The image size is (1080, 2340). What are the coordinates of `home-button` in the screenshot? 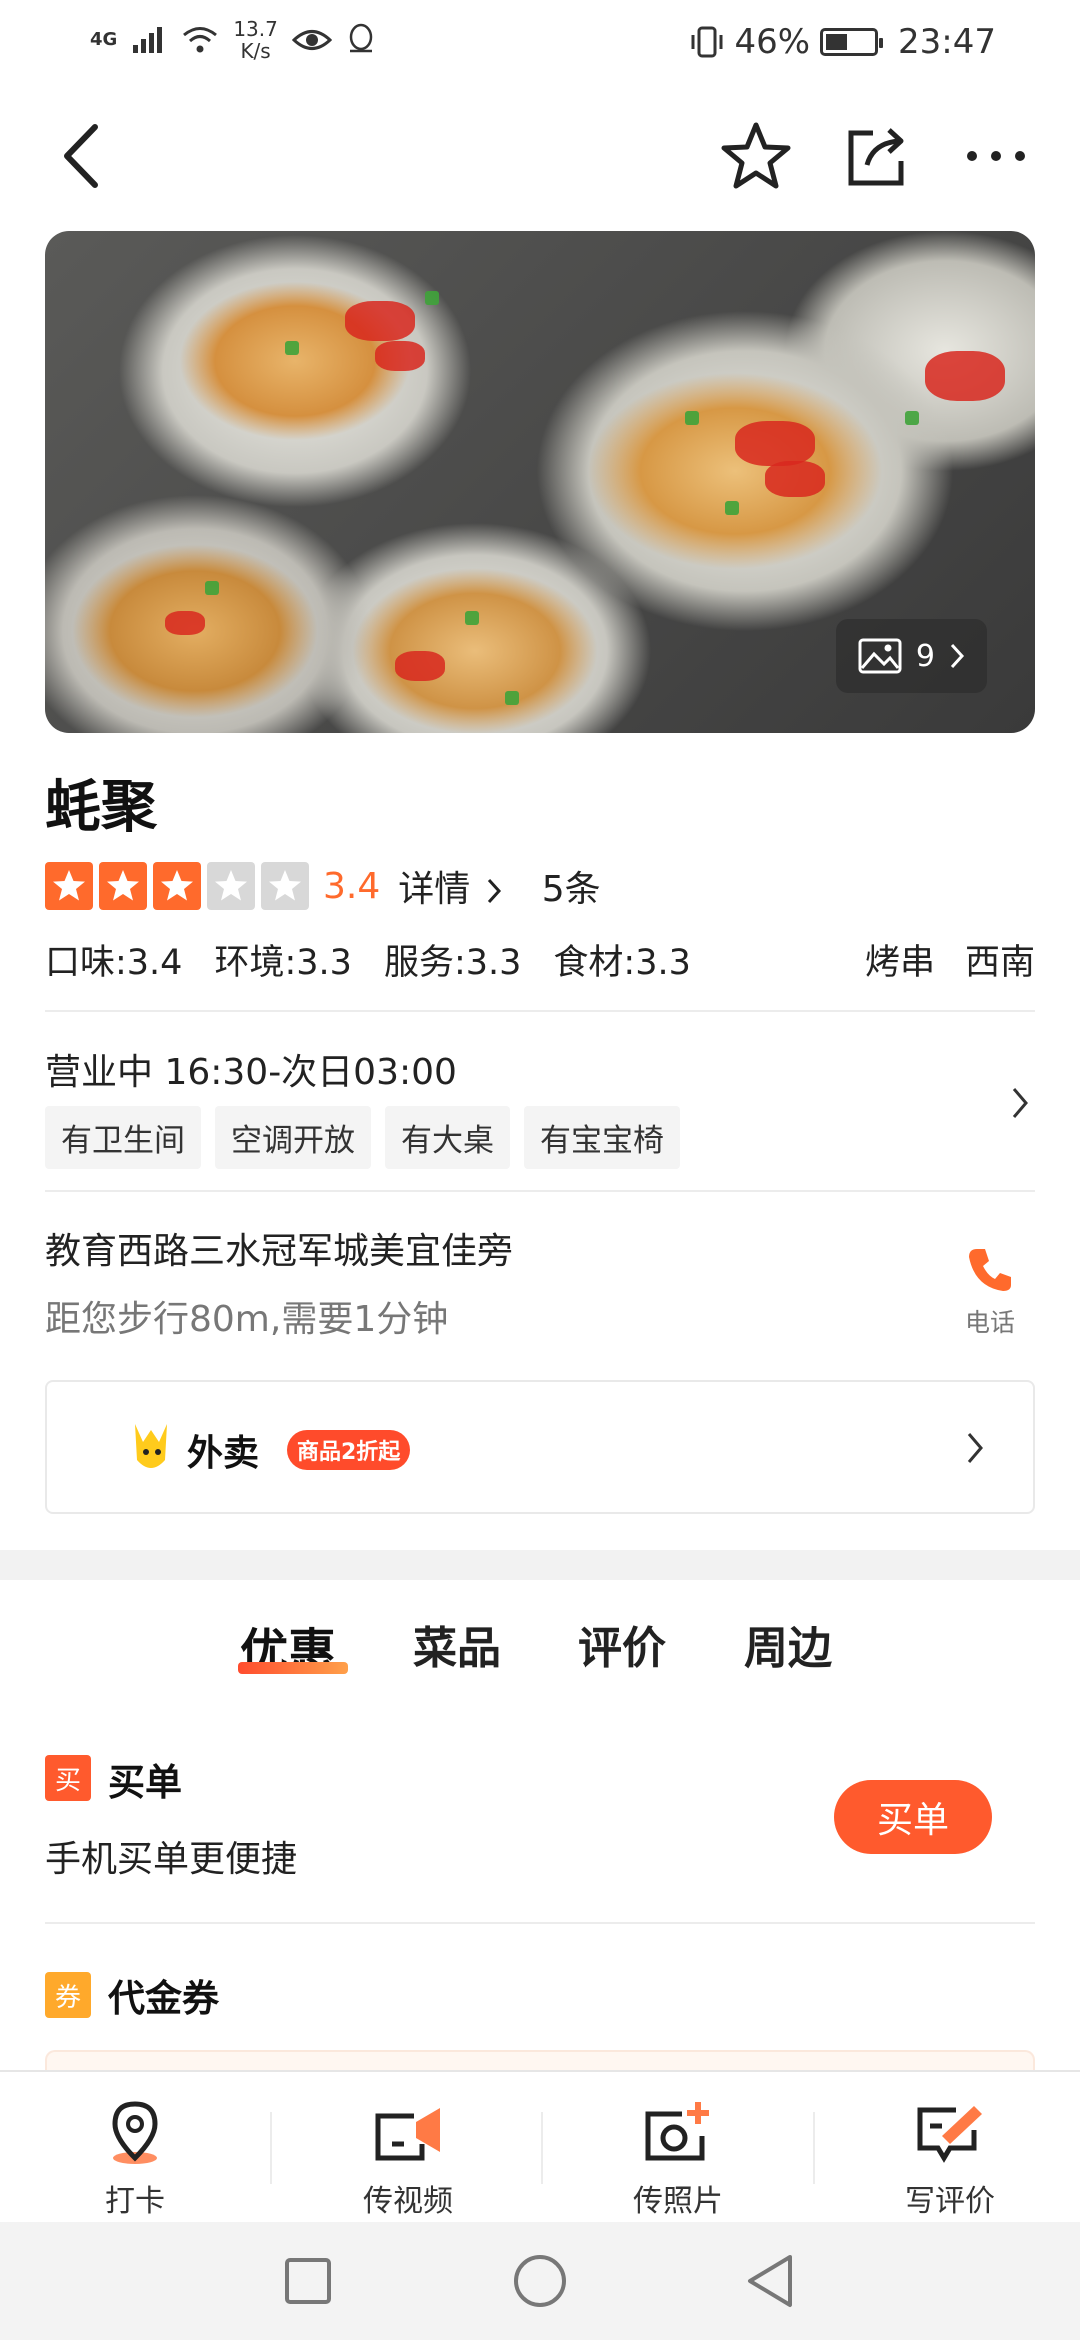 It's located at (540, 2281).